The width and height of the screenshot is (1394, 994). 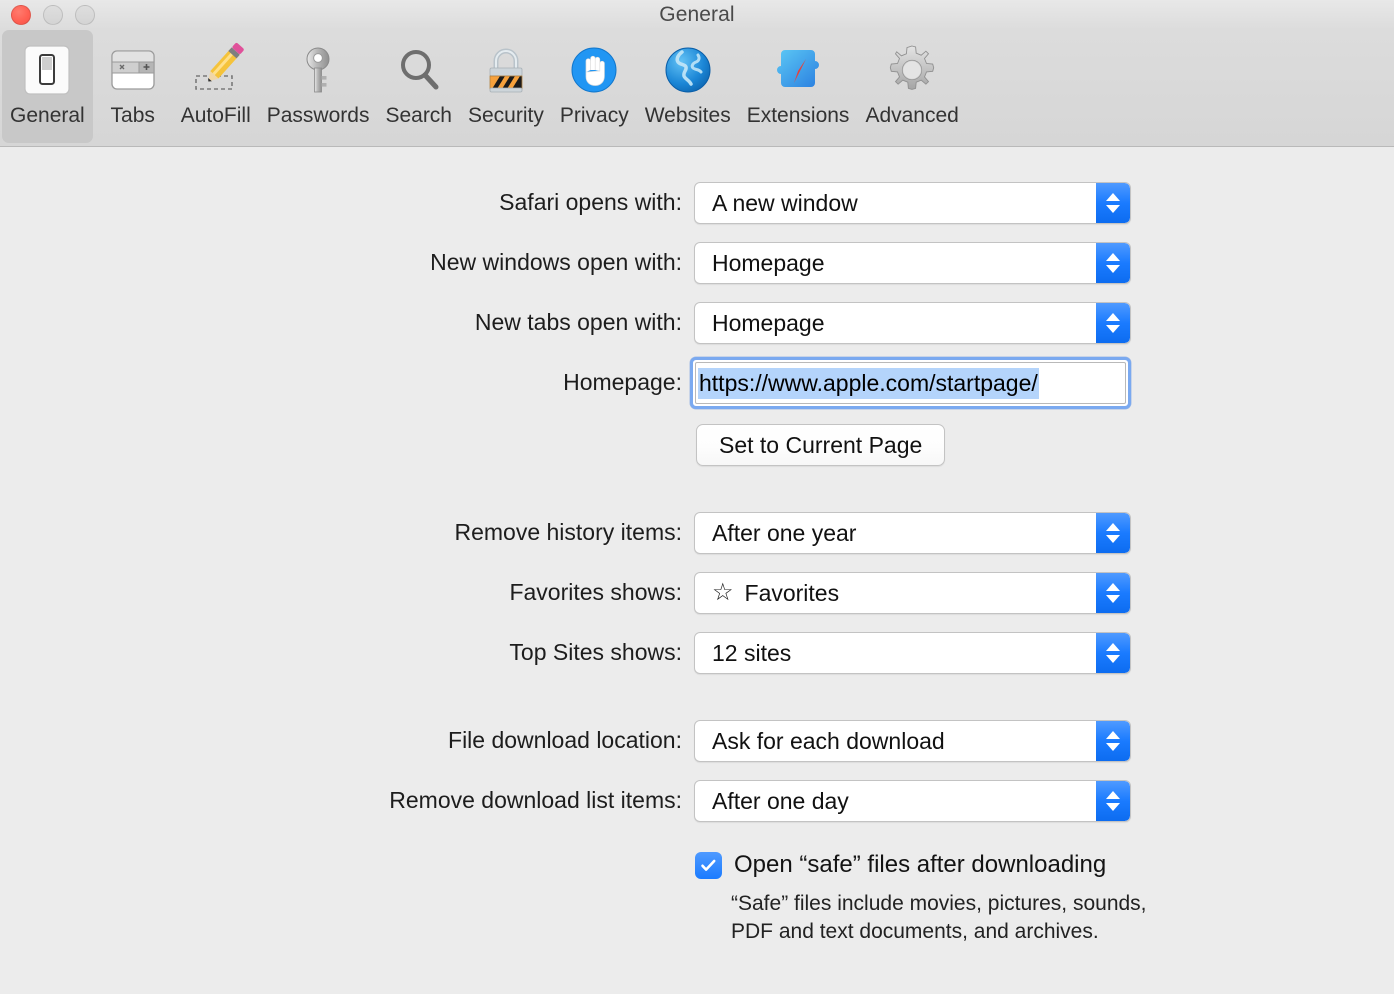 I want to click on open-safe-files-checkbox-row: Open “safe” files after downloading, so click(x=900, y=865).